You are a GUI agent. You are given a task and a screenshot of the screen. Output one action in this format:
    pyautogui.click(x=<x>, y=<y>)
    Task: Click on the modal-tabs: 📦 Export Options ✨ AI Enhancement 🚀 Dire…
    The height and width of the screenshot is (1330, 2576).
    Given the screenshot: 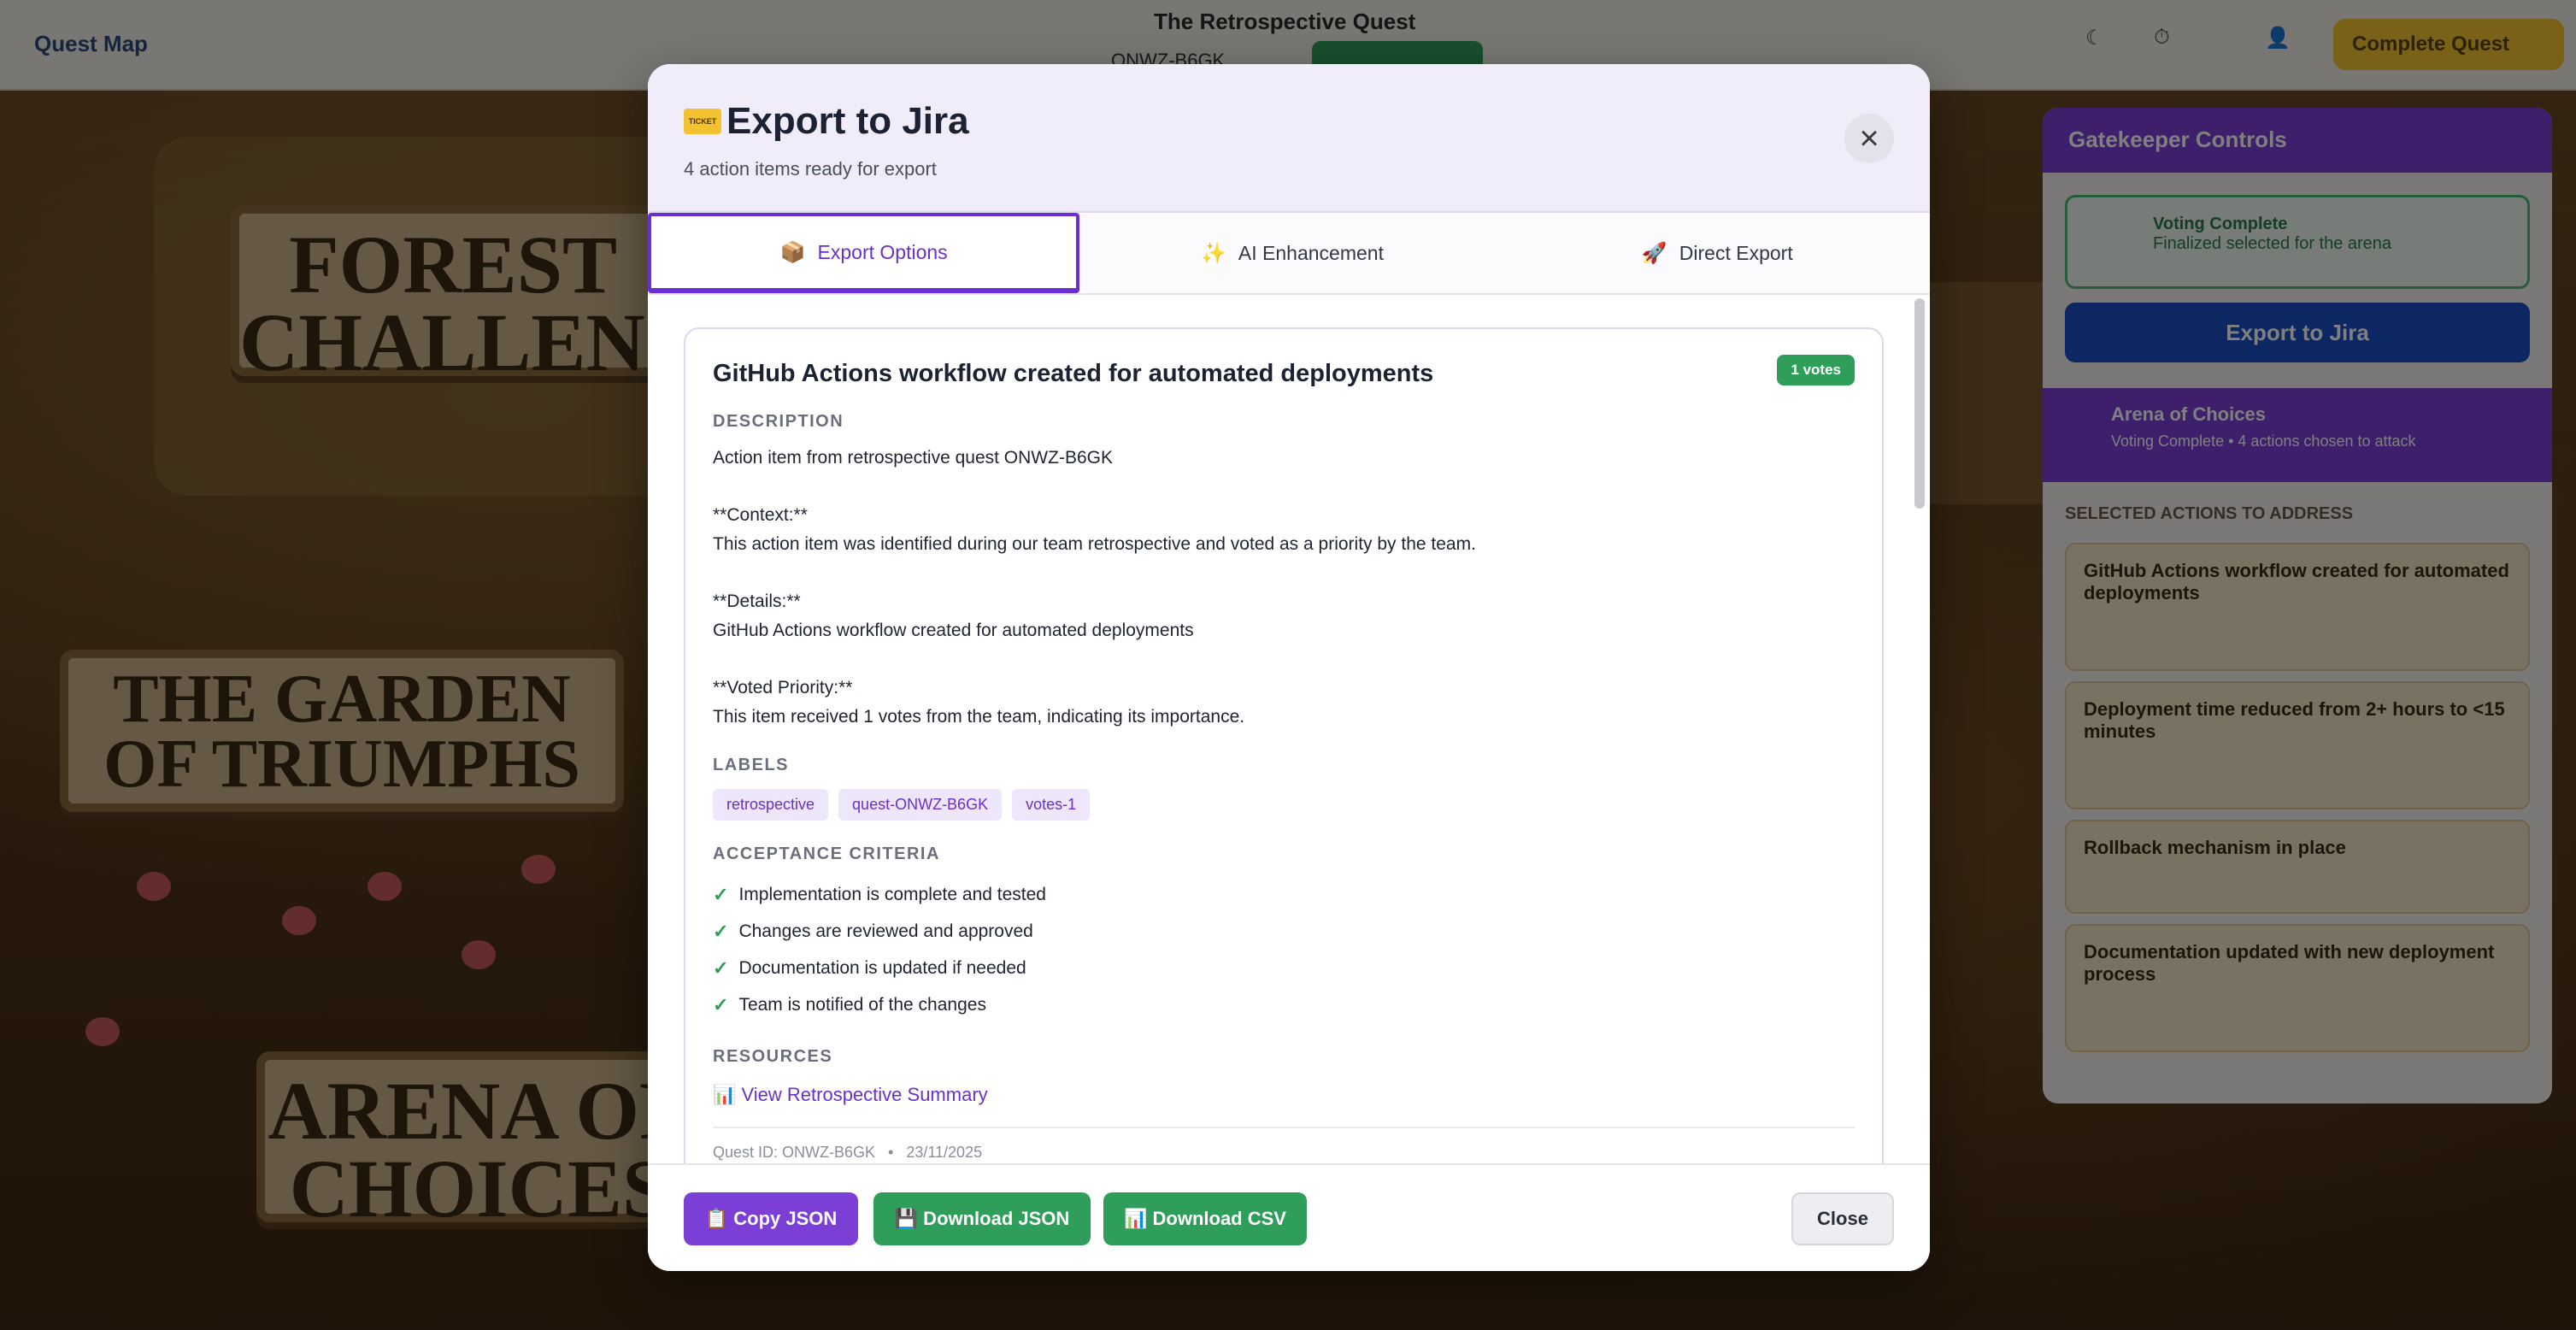 What is the action you would take?
    pyautogui.click(x=1289, y=254)
    